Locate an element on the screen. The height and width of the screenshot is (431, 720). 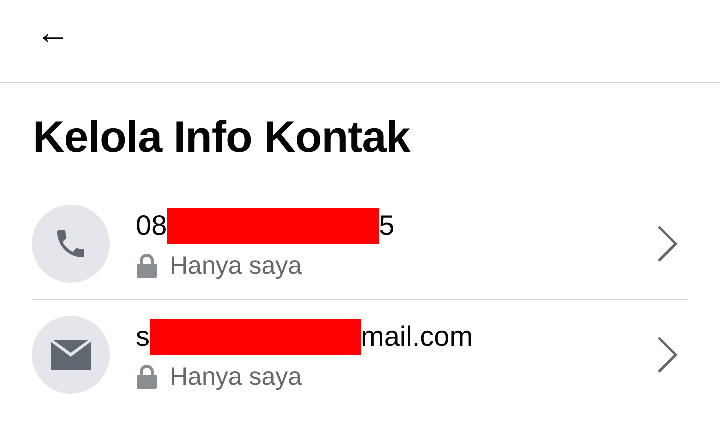
contact-value: mail.com is located at coordinates (417, 336).